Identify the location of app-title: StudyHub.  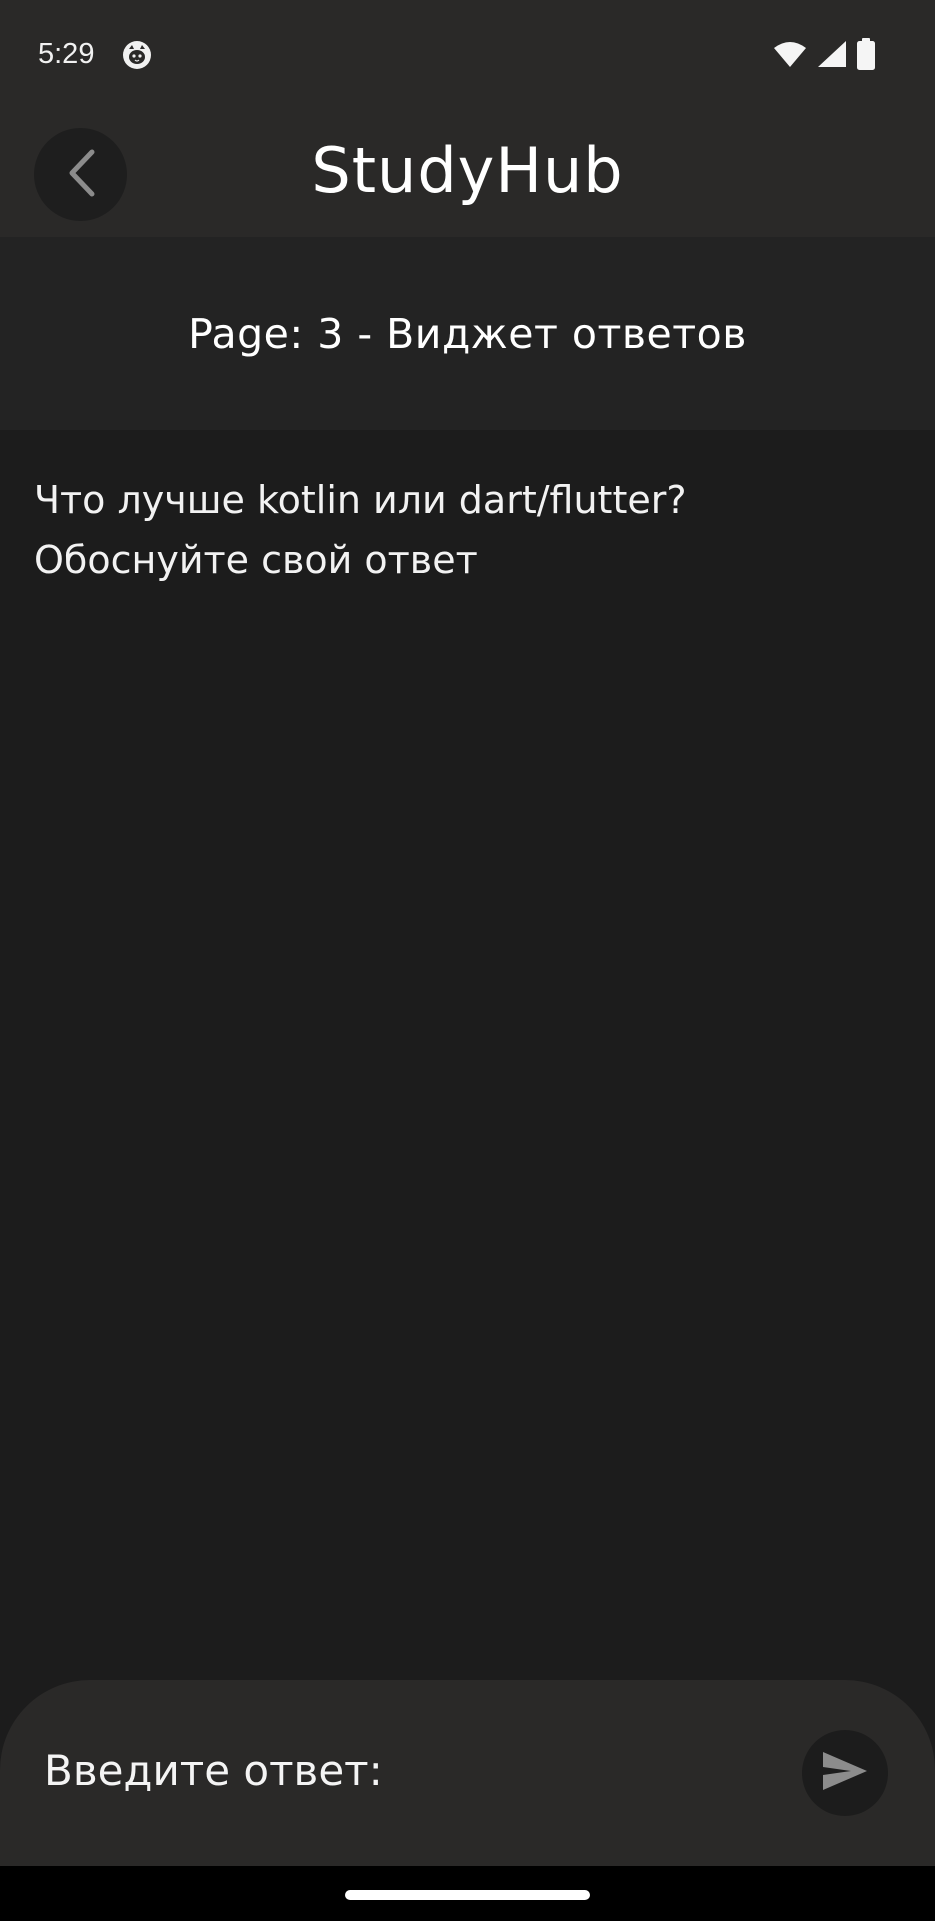
(467, 170).